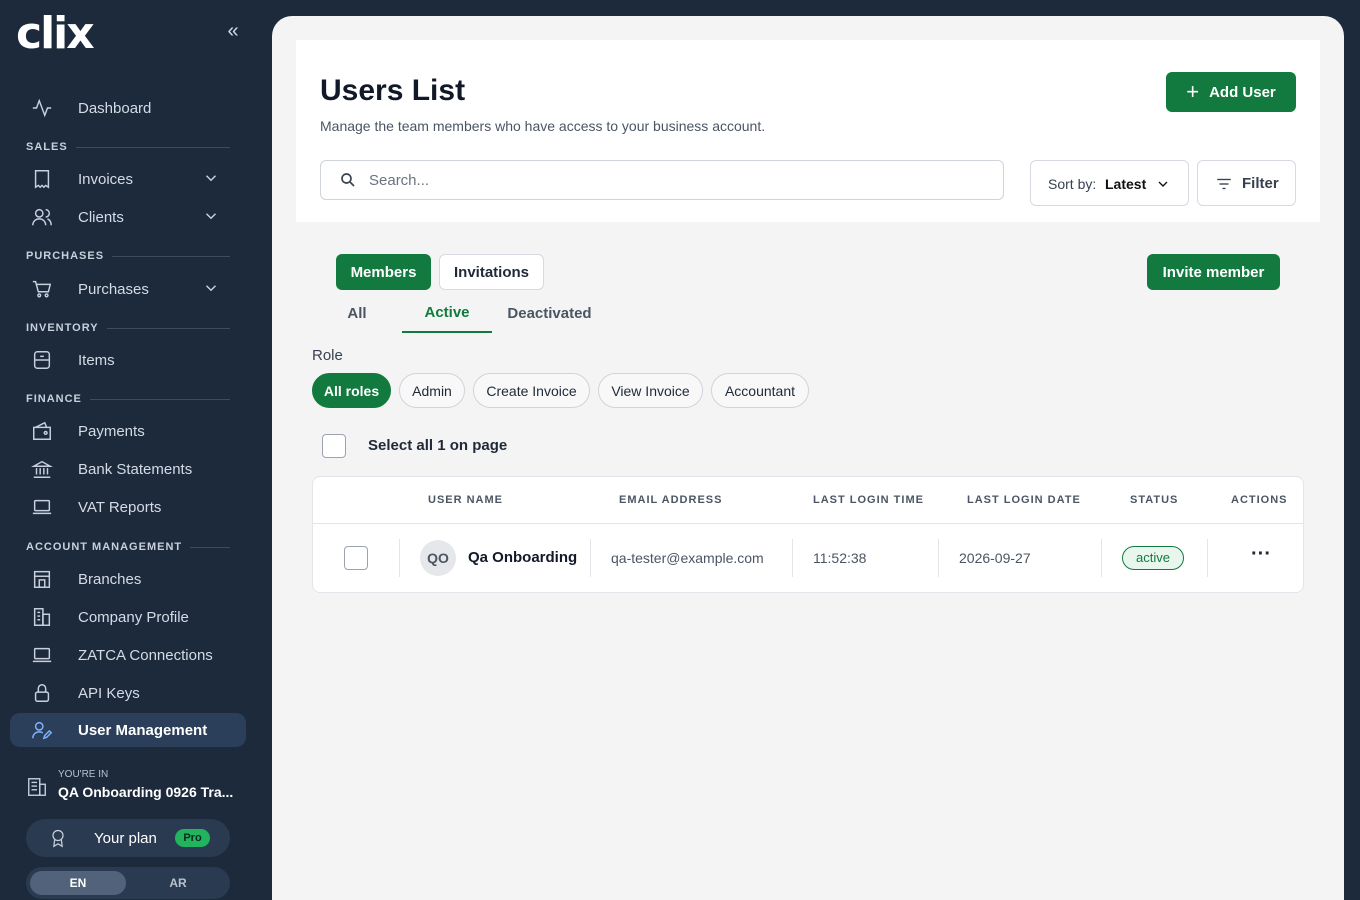 This screenshot has width=1360, height=900. I want to click on sort-prefix: Sort by:, so click(1072, 184).